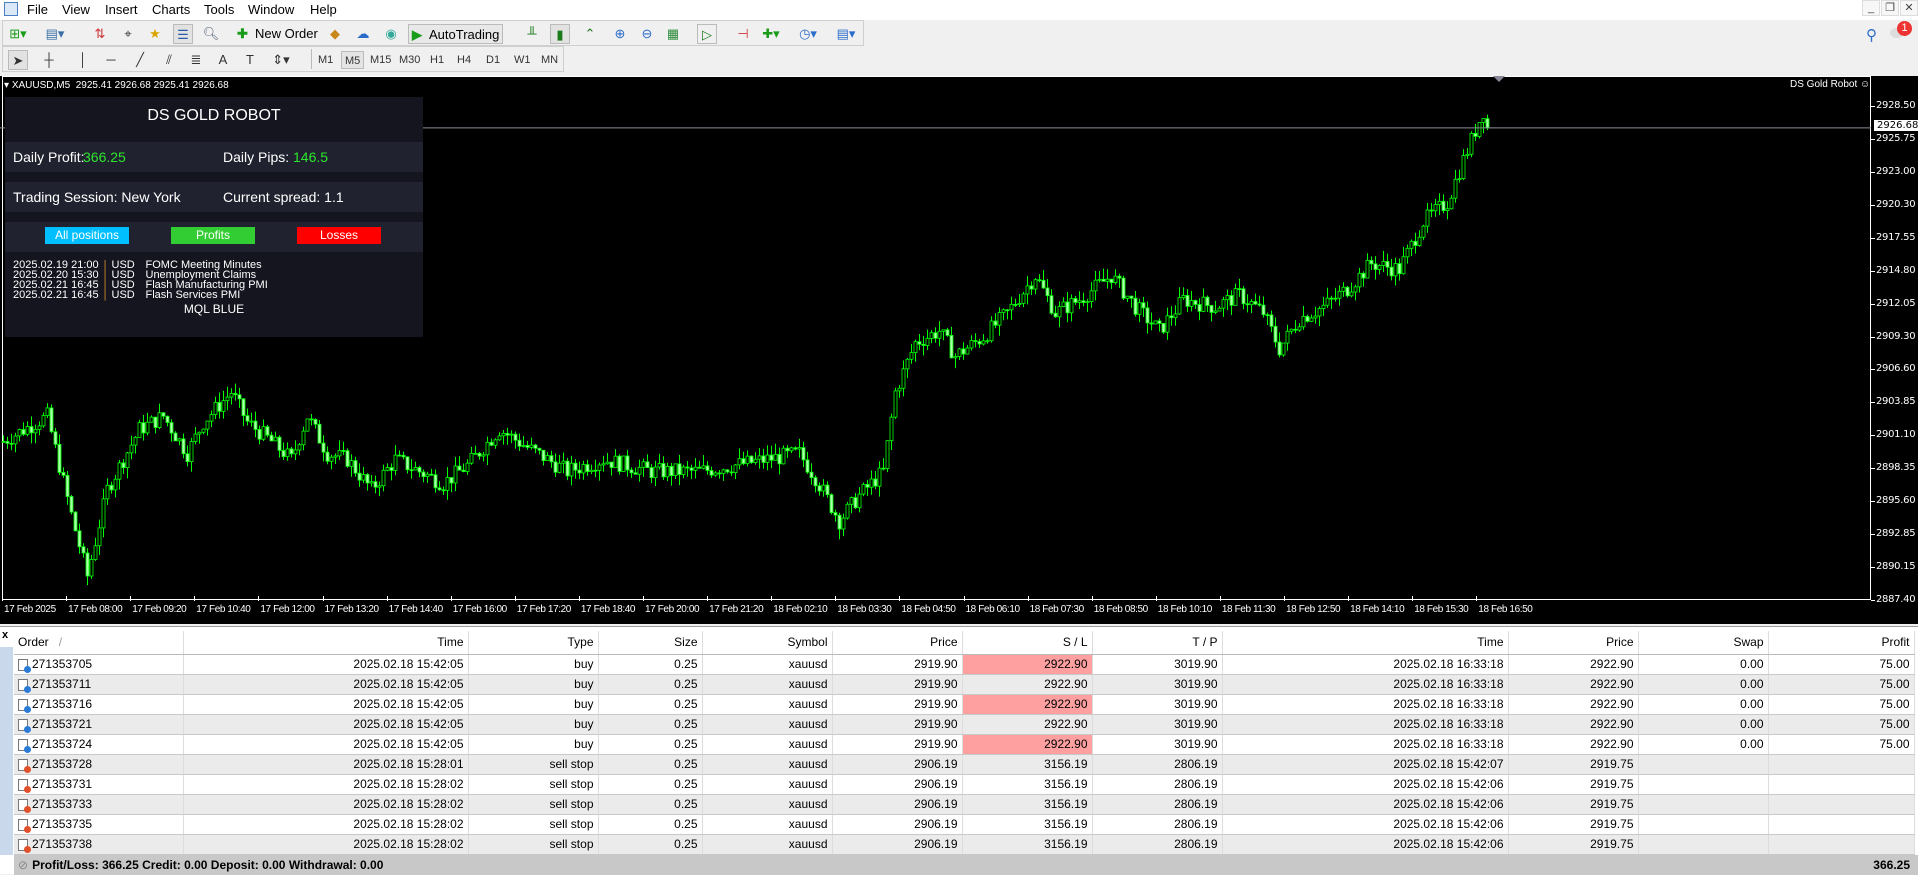 The image size is (1918, 875). I want to click on signals-icon: ☁, so click(363, 34).